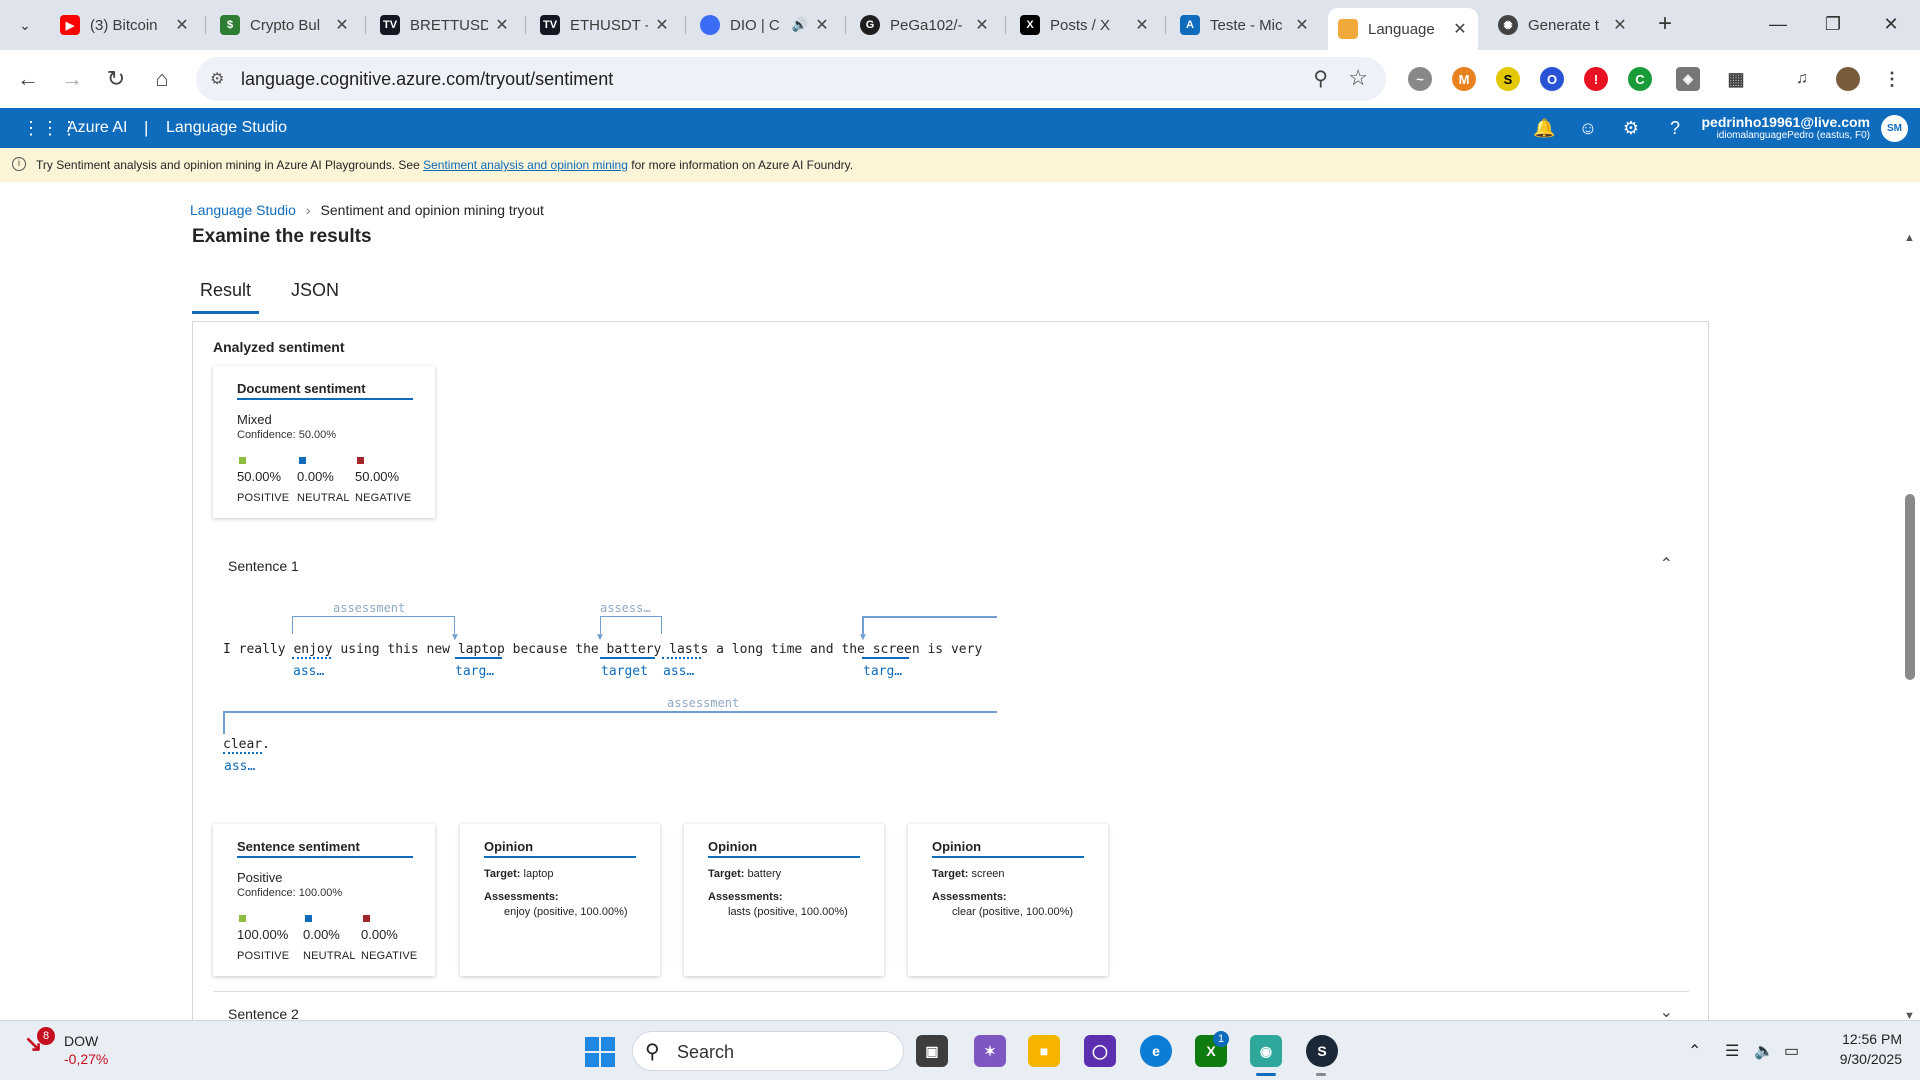 This screenshot has height=1080, width=1920. Describe the element at coordinates (243, 210) in the screenshot. I see `breadcrumb-language-studio: Language Studio` at that location.